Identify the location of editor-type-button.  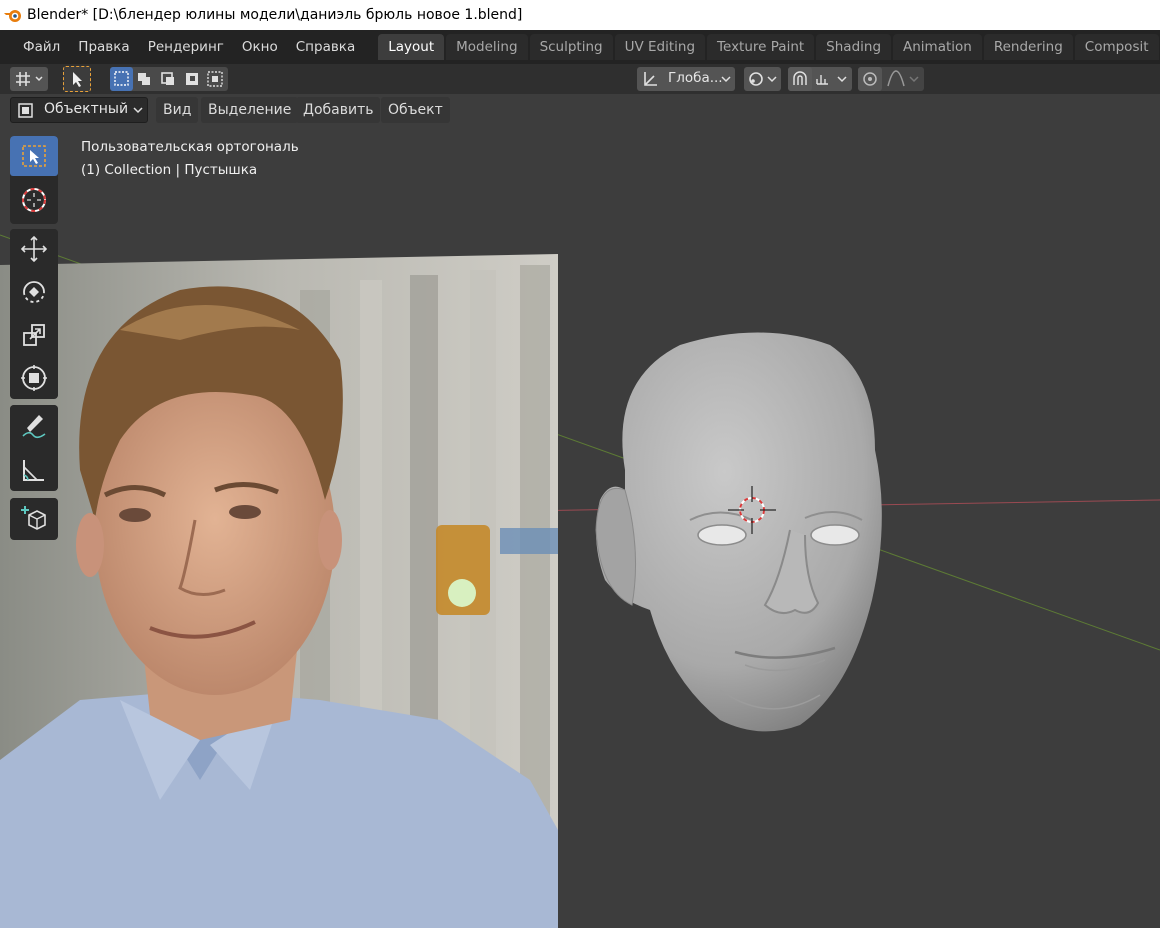
(29, 79).